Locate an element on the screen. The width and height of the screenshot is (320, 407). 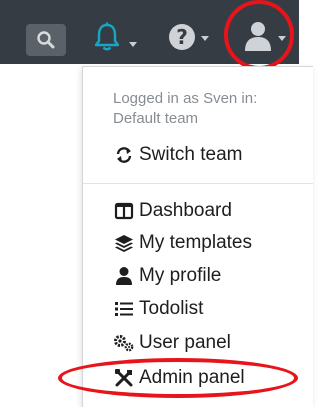
menu-item-label: My profile is located at coordinates (180, 275).